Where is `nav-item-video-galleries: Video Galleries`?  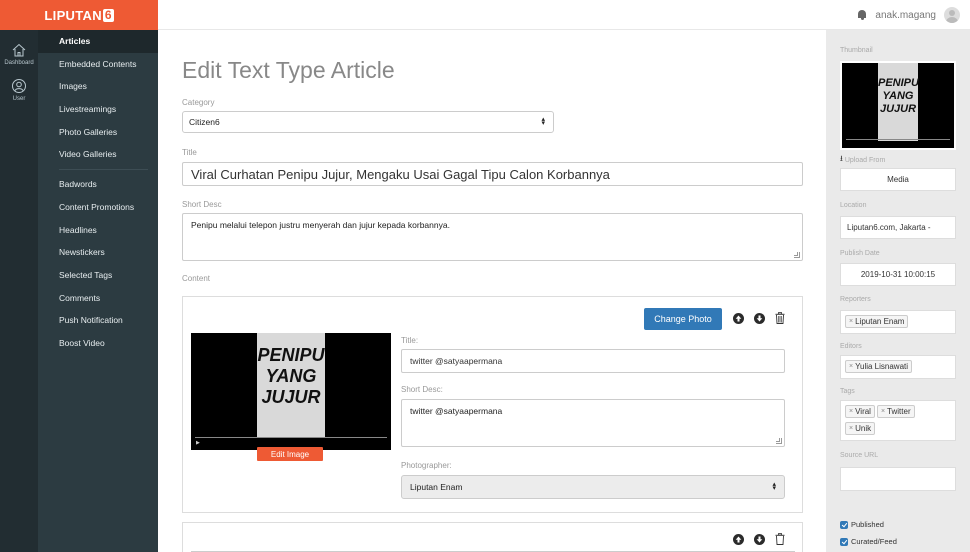
nav-item-video-galleries: Video Galleries is located at coordinates (98, 154).